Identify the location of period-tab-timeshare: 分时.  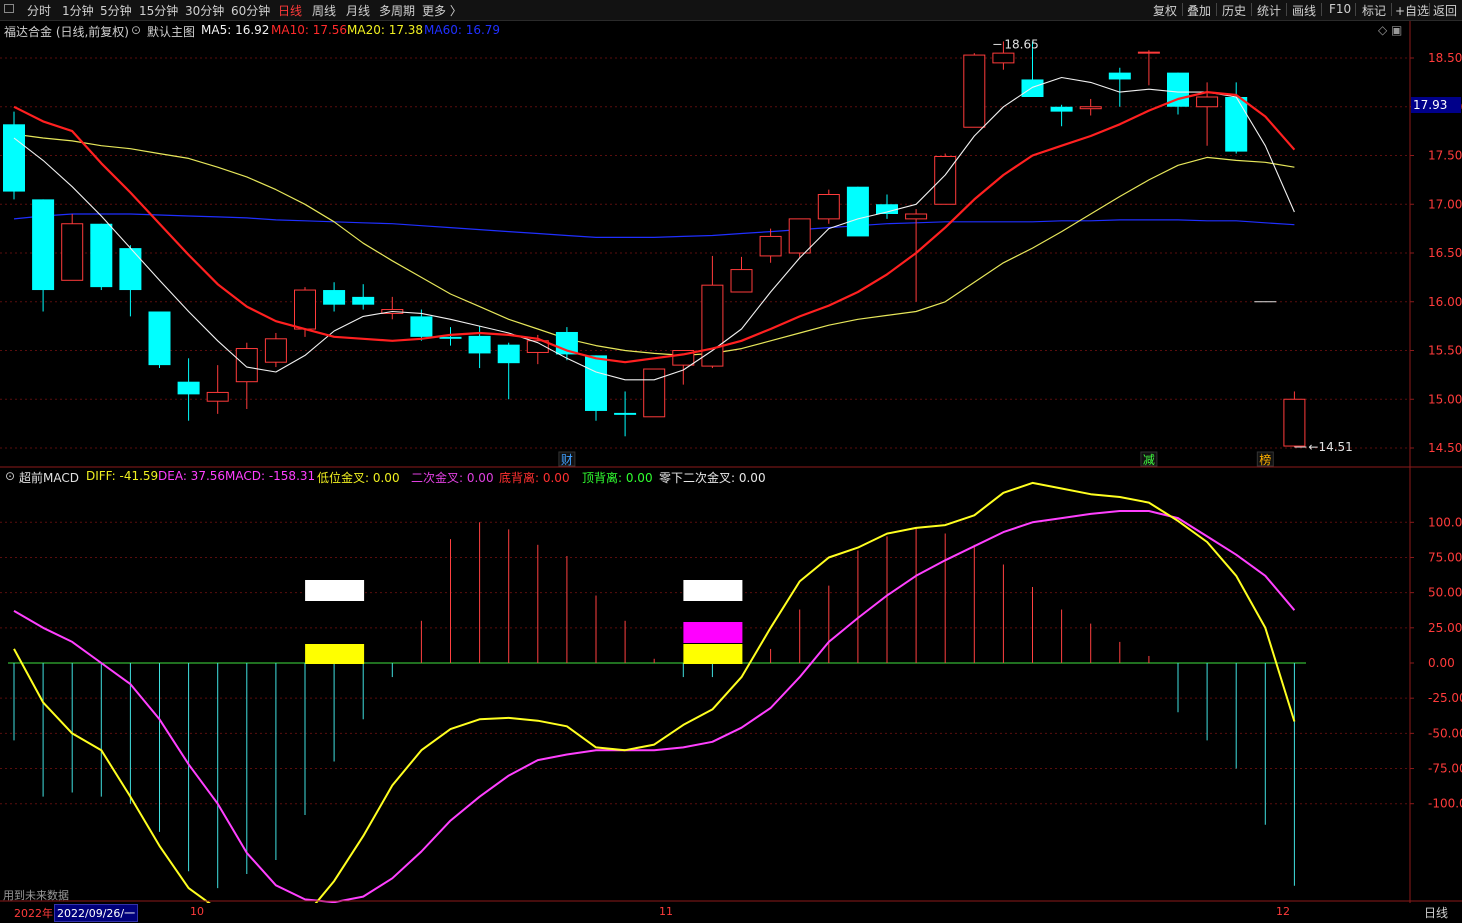
(39, 10).